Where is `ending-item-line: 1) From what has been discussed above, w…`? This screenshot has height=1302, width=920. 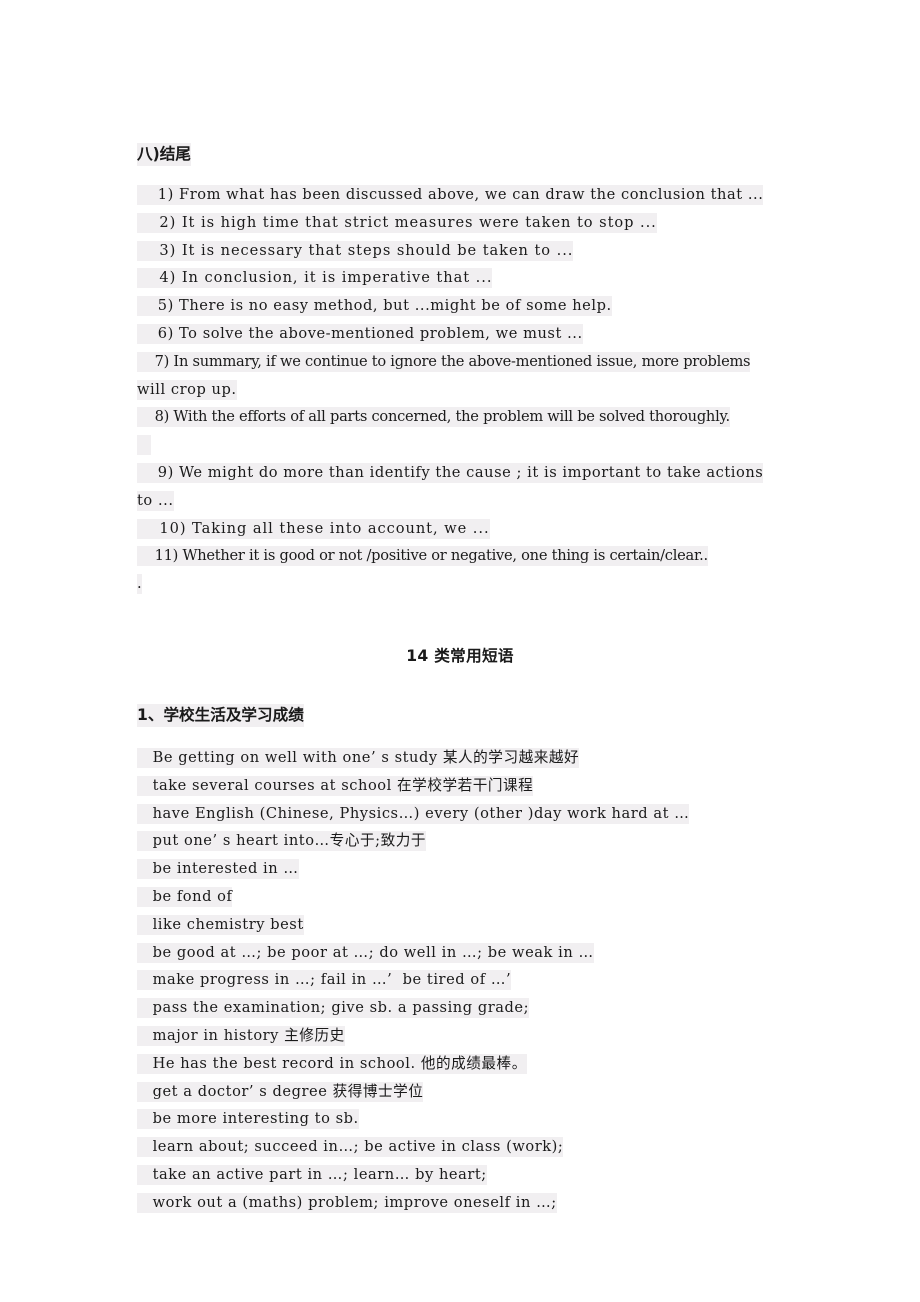
ending-item-line: 1) From what has been discussed above, w… is located at coordinates (460, 195).